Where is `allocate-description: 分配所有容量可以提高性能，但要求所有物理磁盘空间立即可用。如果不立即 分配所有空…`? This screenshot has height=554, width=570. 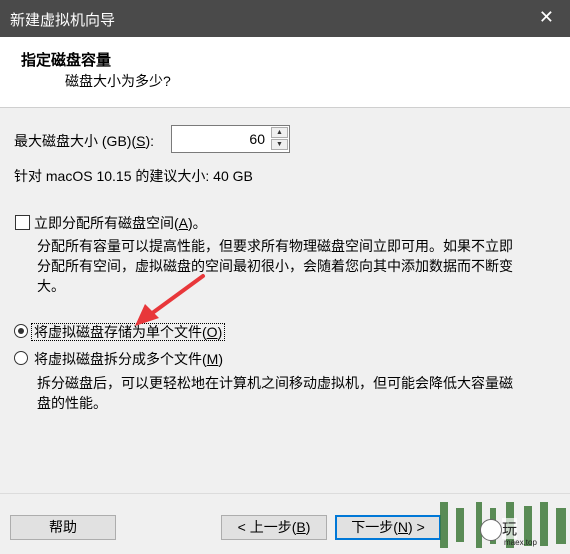
allocate-description: 分配所有容量可以提高性能，但要求所有物理磁盘空间立即可用。如果不立即 分配所有空… is located at coordinates (275, 266).